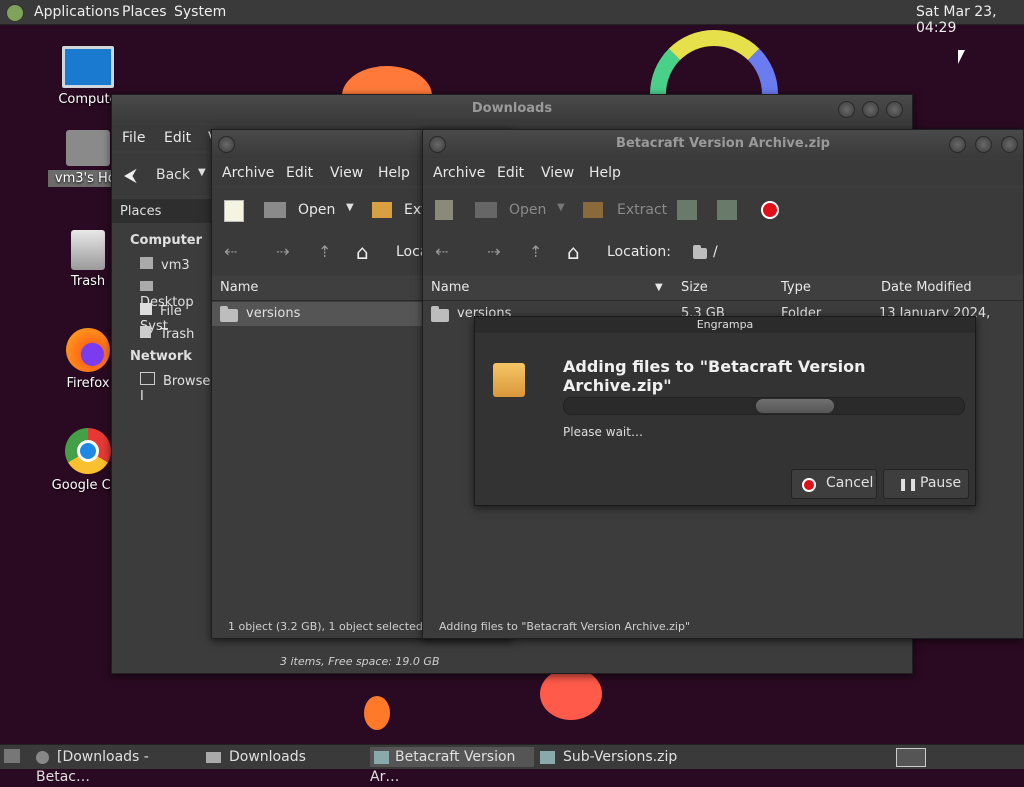 Image resolution: width=1024 pixels, height=787 pixels. What do you see at coordinates (620, 757) in the screenshot?
I see `taskbar-item-subversions: Sub-Versions.zip` at bounding box center [620, 757].